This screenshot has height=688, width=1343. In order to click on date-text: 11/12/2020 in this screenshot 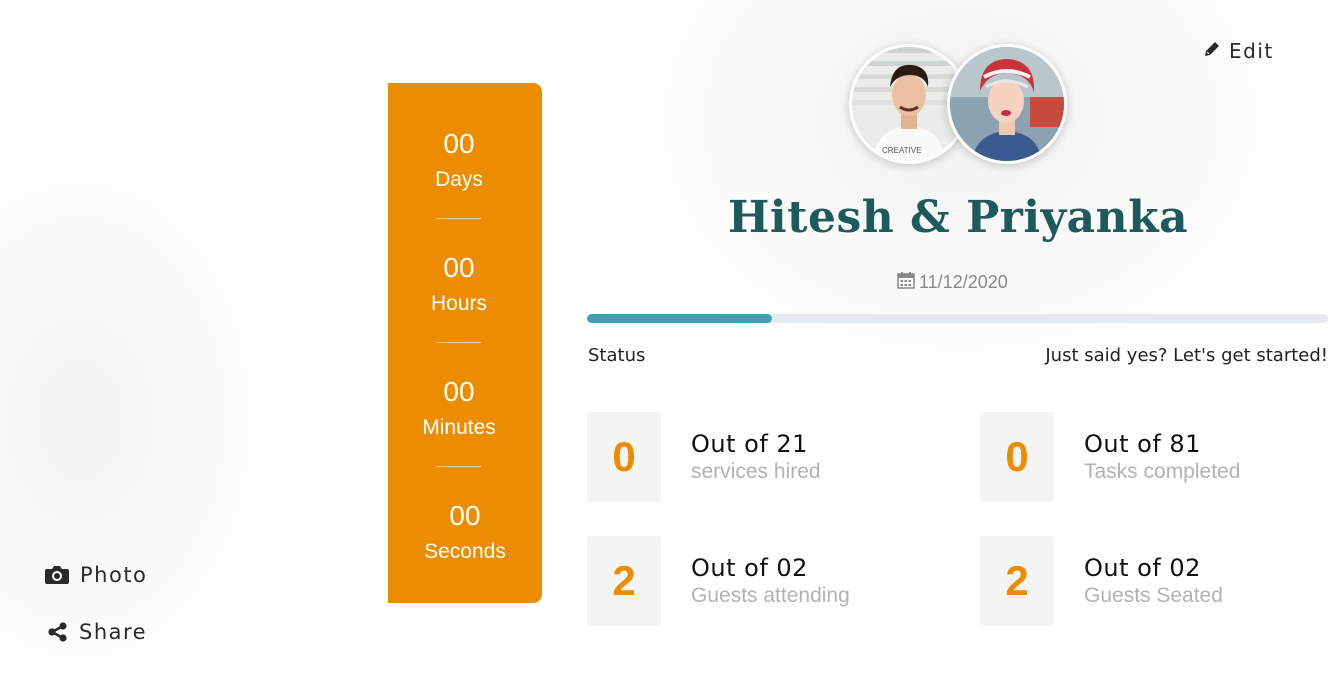, I will do `click(963, 282)`.